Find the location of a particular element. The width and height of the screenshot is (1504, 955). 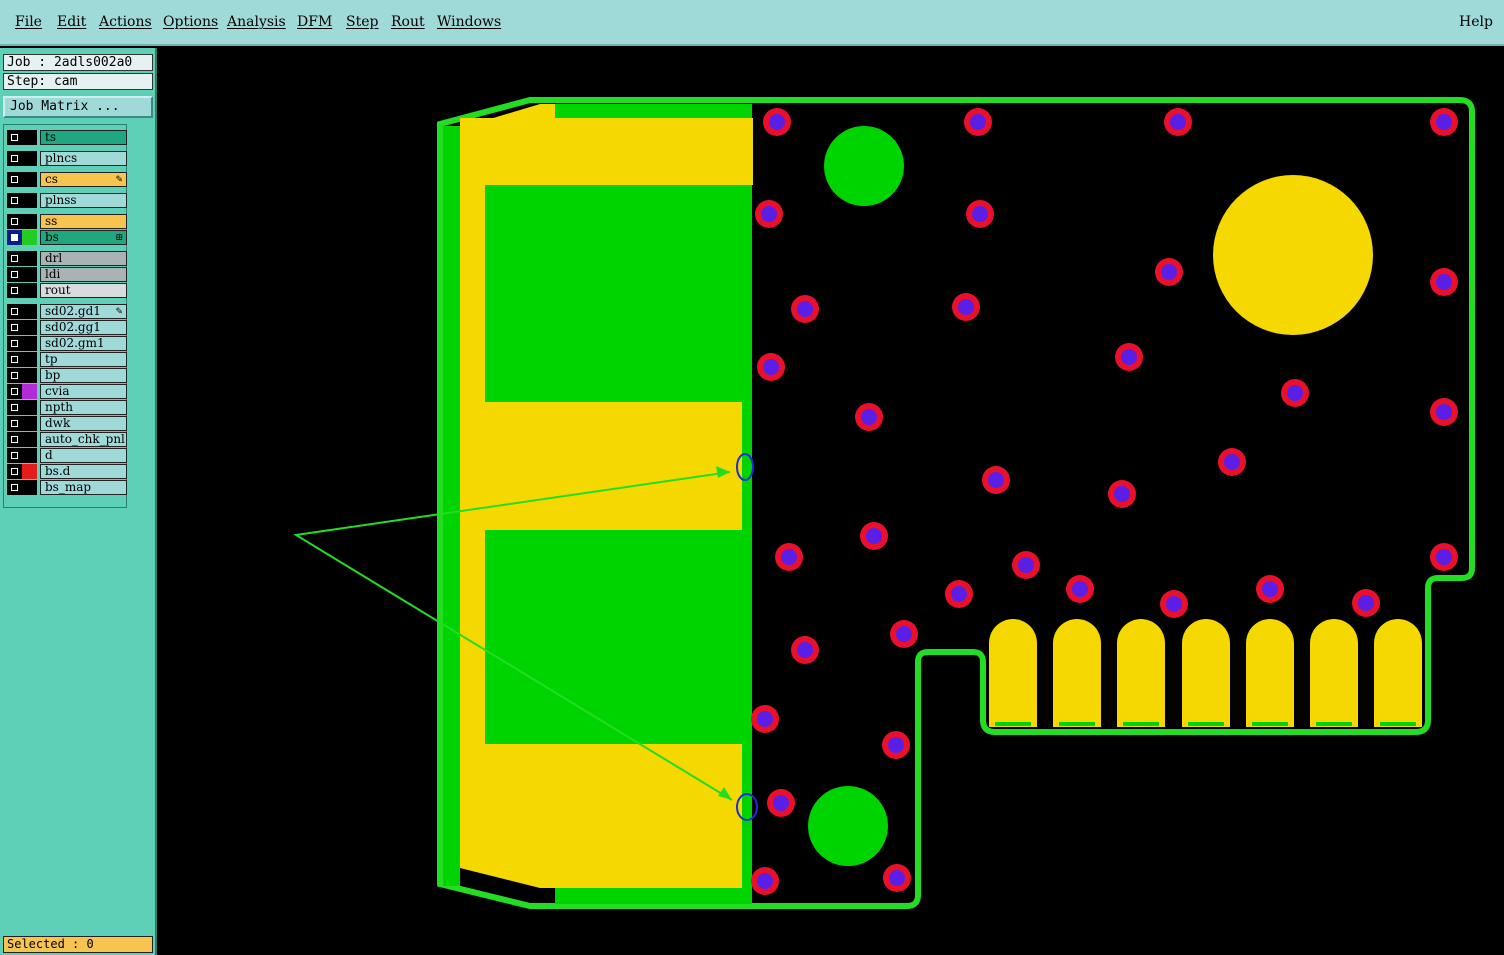

menu-help: Help is located at coordinates (1476, 22).